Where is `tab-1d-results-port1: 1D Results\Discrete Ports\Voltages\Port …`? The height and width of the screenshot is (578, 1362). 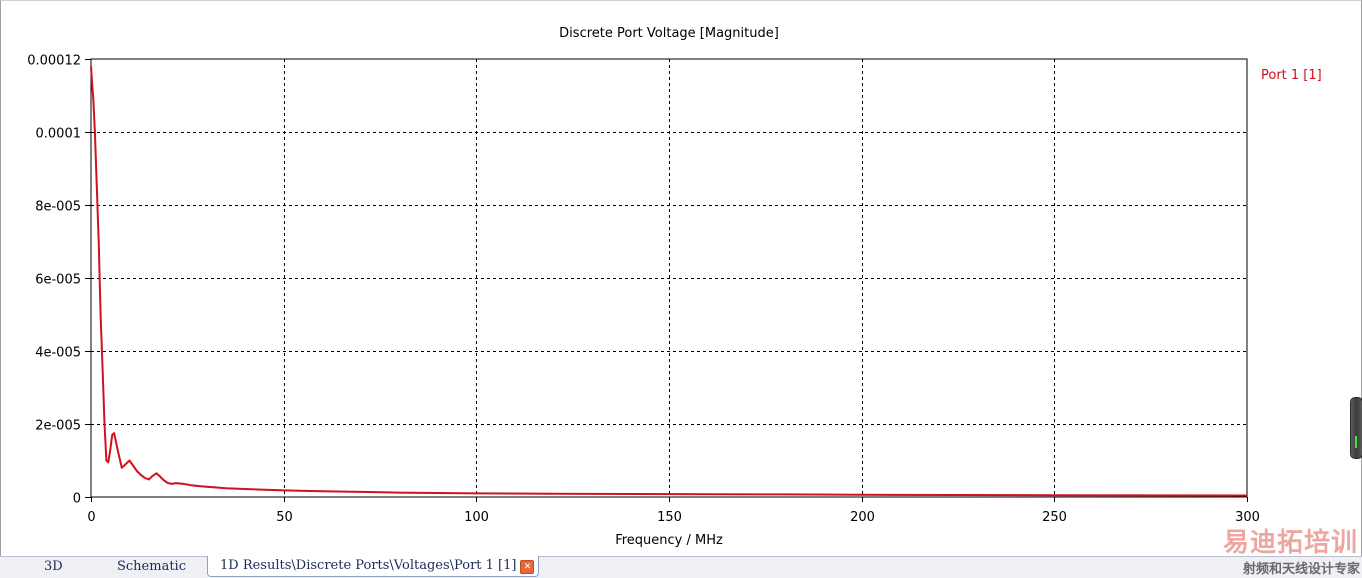
tab-1d-results-port1: 1D Results\Discrete Ports\Voltages\Port … is located at coordinates (373, 566).